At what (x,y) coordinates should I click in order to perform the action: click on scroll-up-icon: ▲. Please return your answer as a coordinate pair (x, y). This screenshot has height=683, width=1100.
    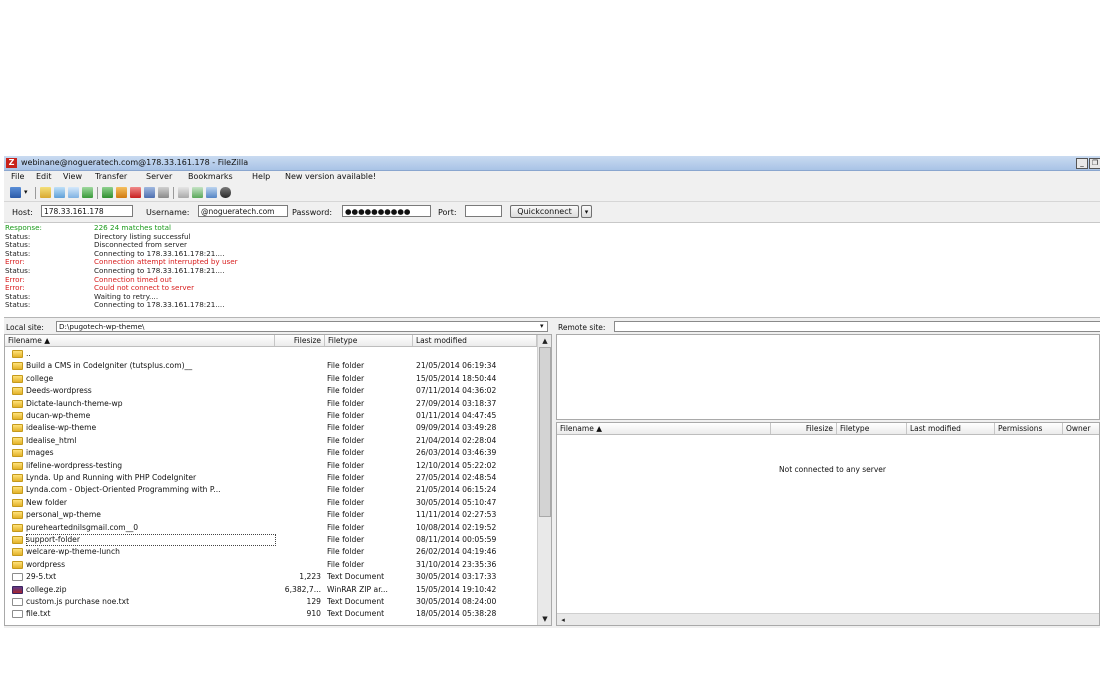
    Looking at the image, I should click on (545, 341).